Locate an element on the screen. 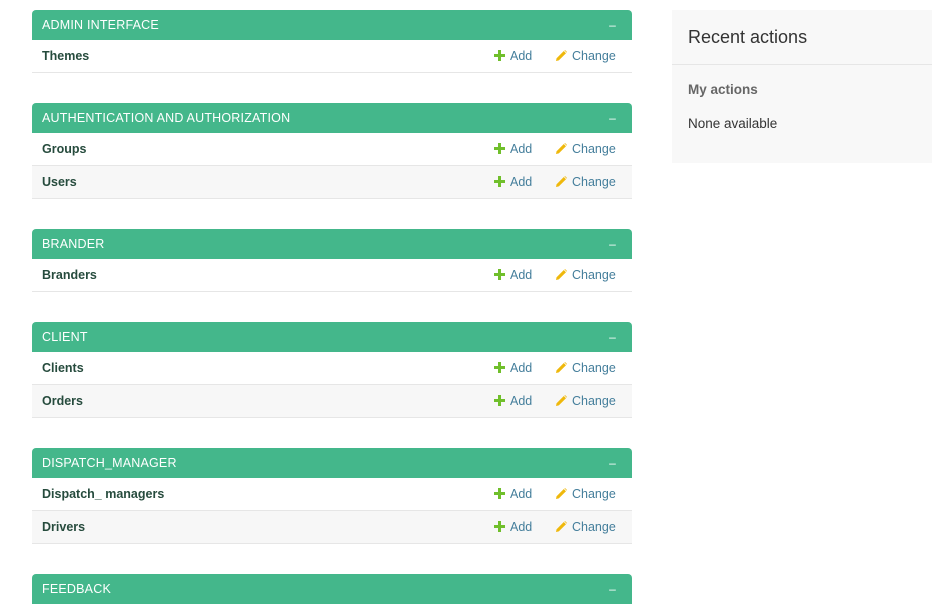  model-row: Orders Add Change is located at coordinates (332, 401).